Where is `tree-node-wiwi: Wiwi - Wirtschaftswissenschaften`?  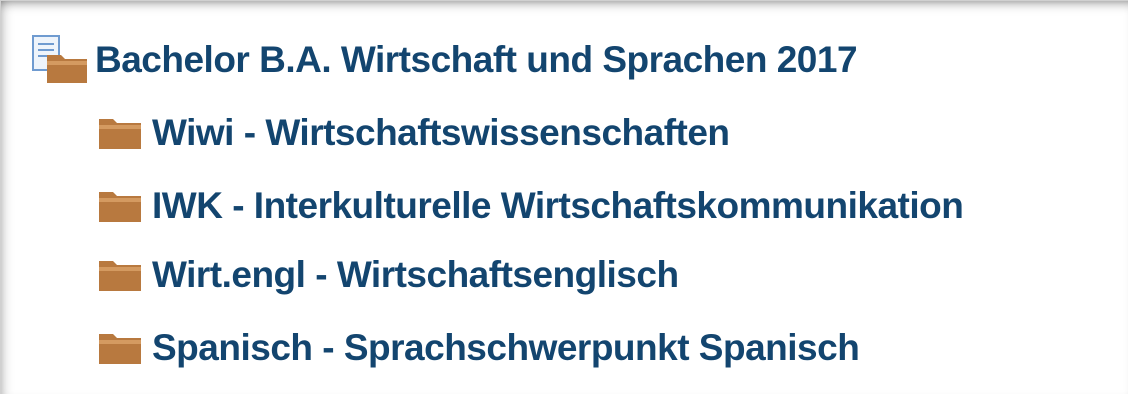 tree-node-wiwi: Wiwi - Wirtschaftswissenschaften is located at coordinates (413, 133).